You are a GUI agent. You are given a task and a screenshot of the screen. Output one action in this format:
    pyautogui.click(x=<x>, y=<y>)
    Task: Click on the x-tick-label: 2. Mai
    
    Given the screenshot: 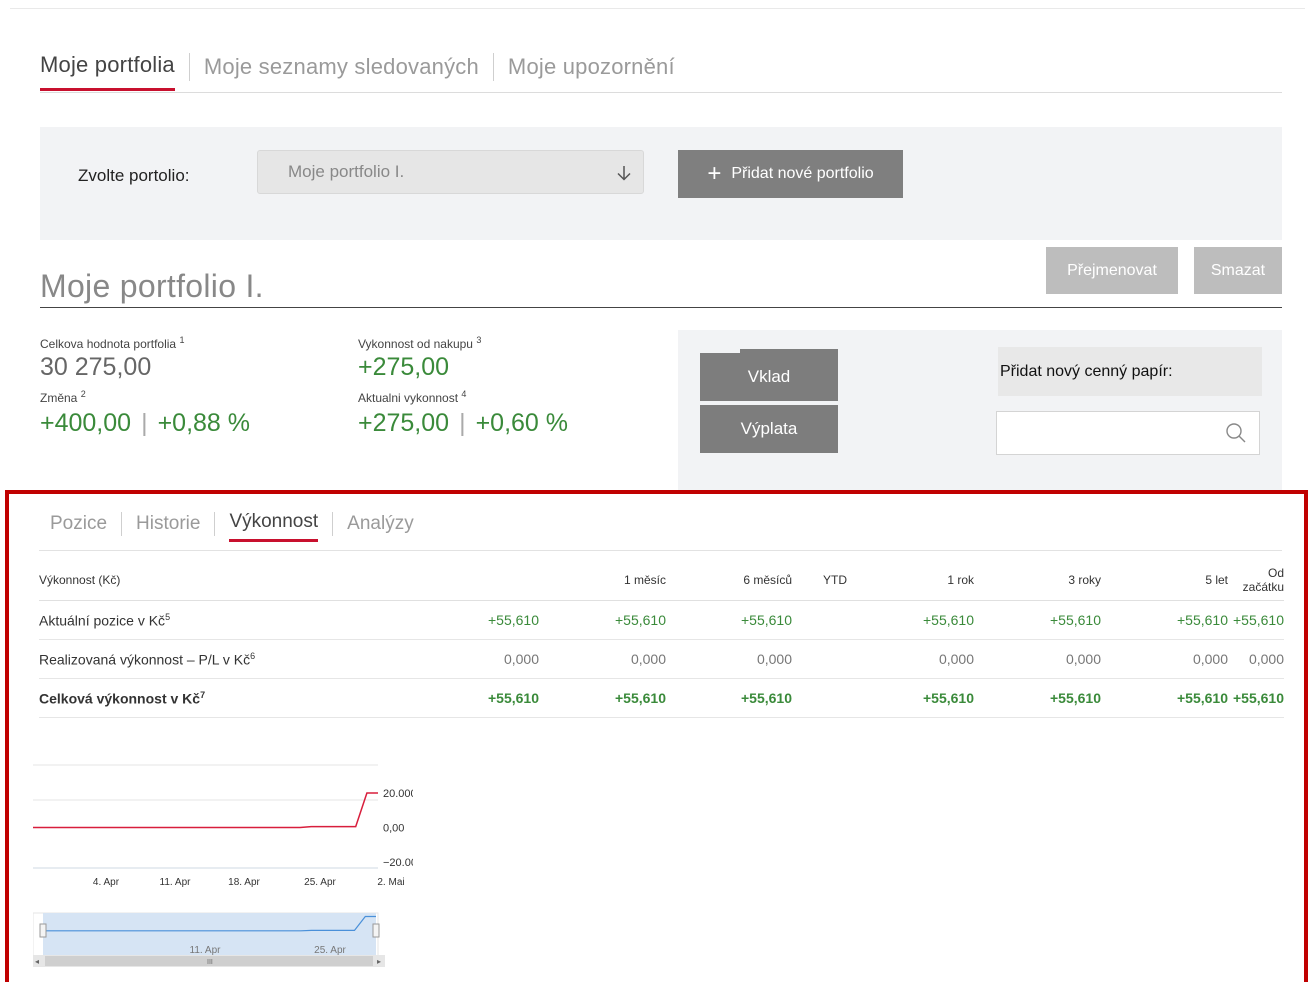 What is the action you would take?
    pyautogui.click(x=390, y=882)
    